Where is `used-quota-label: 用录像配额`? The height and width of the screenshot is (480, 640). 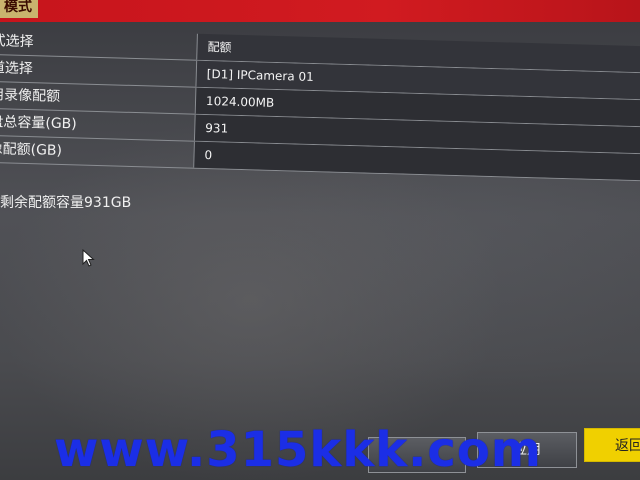
used-quota-label: 用录像配额 is located at coordinates (30, 95).